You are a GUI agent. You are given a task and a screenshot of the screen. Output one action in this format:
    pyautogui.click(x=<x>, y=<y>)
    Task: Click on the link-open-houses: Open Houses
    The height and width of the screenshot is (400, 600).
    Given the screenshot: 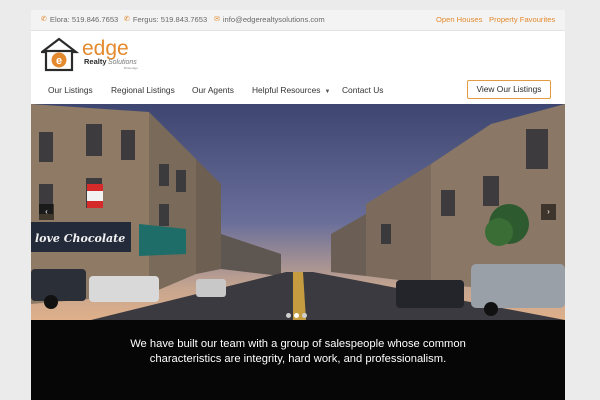 What is the action you would take?
    pyautogui.click(x=459, y=19)
    